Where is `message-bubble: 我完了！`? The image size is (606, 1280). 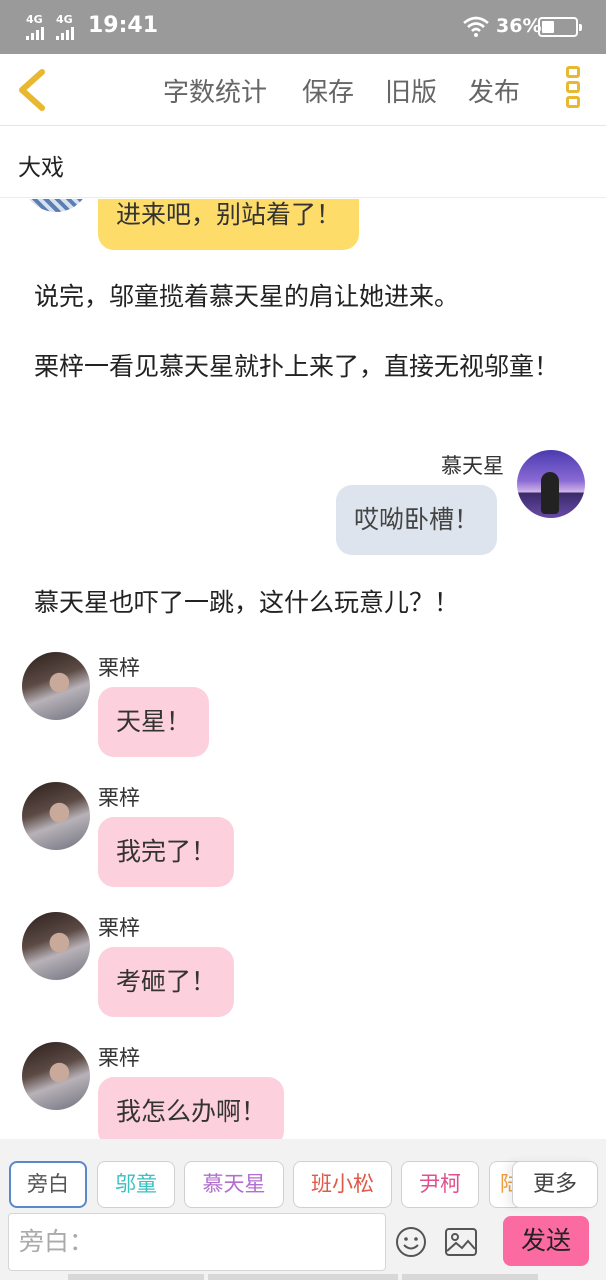
message-bubble: 我完了！ is located at coordinates (166, 852).